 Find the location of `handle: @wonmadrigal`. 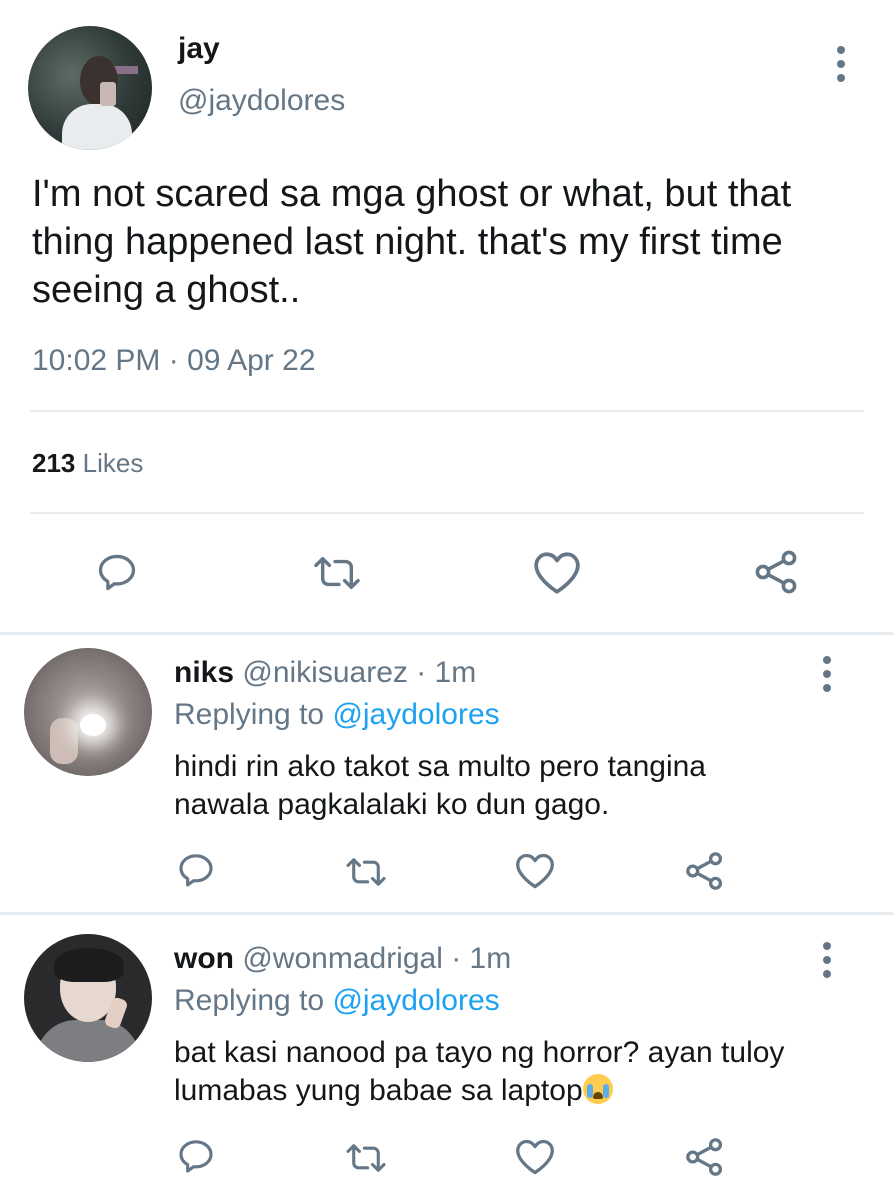

handle: @wonmadrigal is located at coordinates (342, 958).